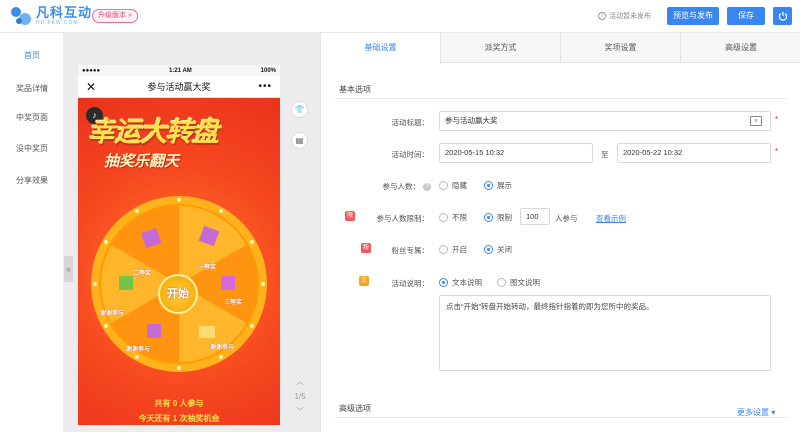 The height and width of the screenshot is (432, 800). I want to click on publish-status-text: 活动暂未发布, so click(630, 16).